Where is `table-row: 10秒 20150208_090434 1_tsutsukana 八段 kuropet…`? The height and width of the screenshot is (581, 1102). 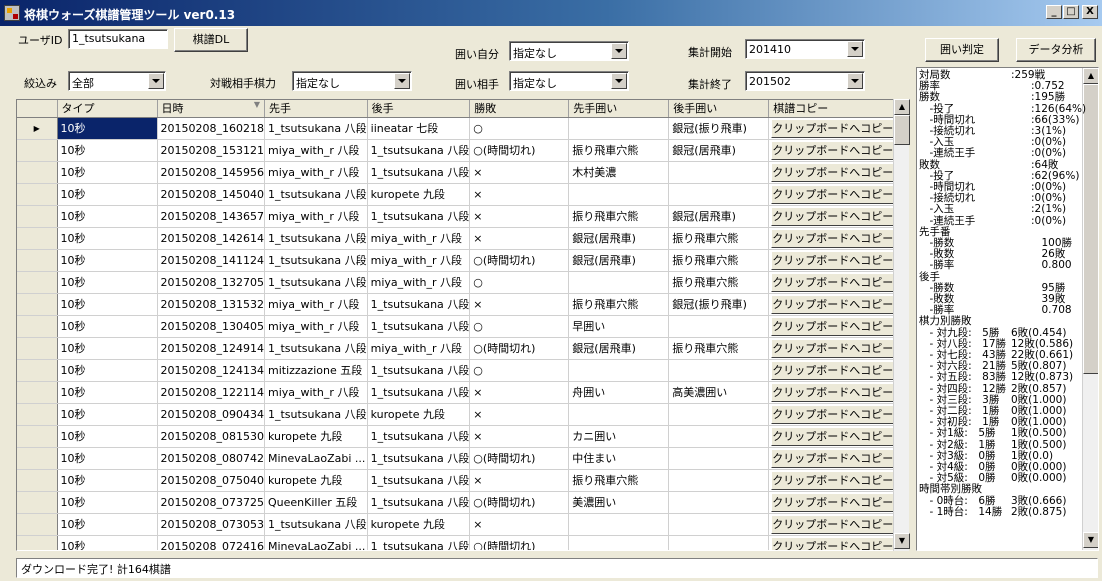
table-row: 10秒 20150208_090434 1_tsutsukana 八段 kuropet… is located at coordinates (457, 414).